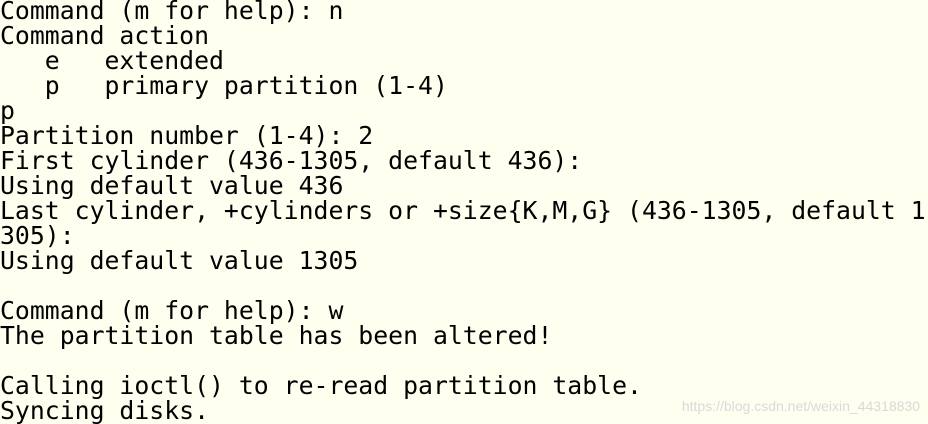 Image resolution: width=928 pixels, height=424 pixels. What do you see at coordinates (276, 335) in the screenshot?
I see `terminal-line: The partition table has been altered!` at bounding box center [276, 335].